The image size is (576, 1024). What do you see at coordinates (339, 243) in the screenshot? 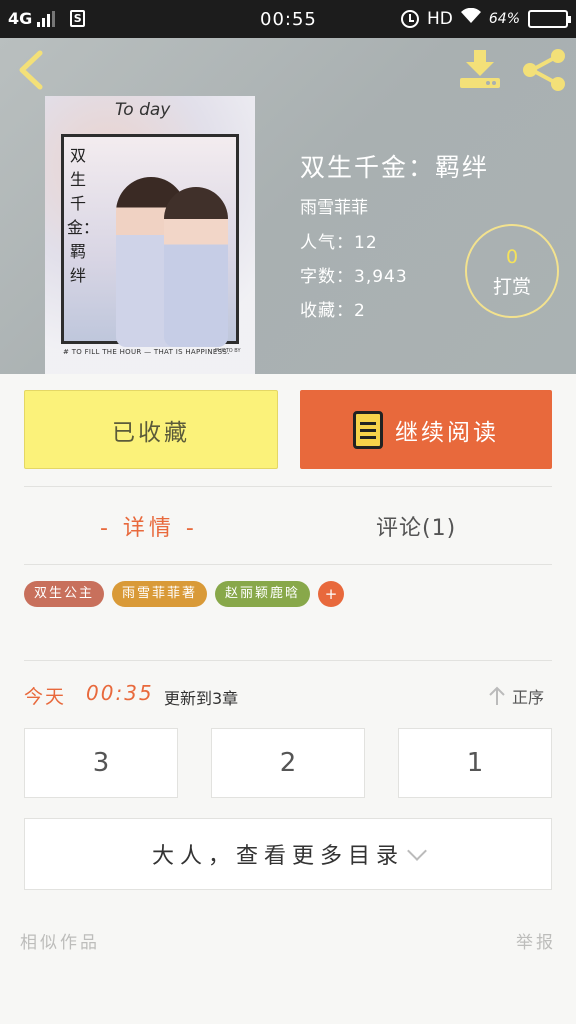
I see `book-popularity: 人气：12` at bounding box center [339, 243].